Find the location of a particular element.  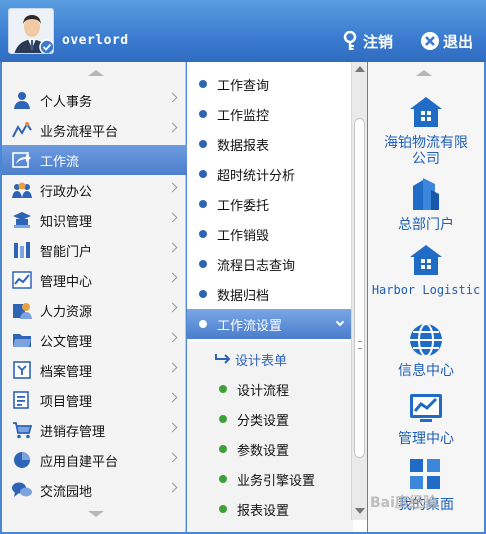

sub-sub-nav-item-label: 设计表单 is located at coordinates (261, 361).